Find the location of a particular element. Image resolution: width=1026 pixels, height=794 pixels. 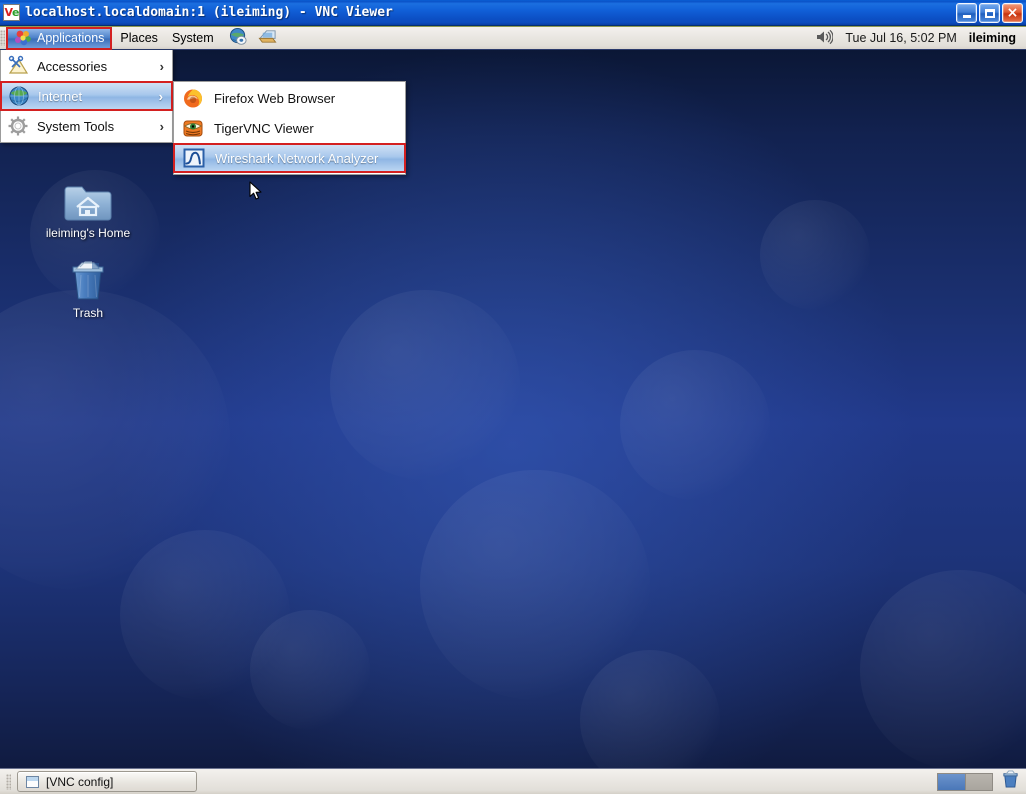

email-svg is located at coordinates (267, 36).